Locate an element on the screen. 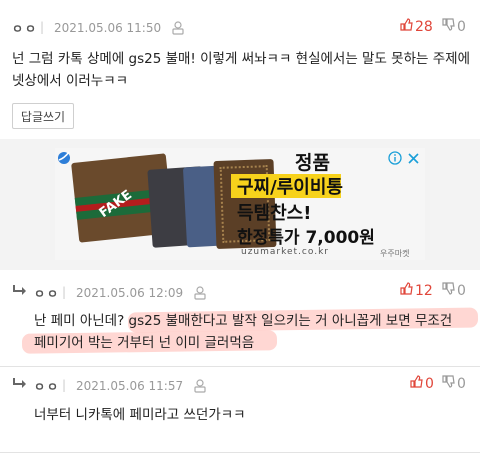  ad-close-icon is located at coordinates (413, 159).